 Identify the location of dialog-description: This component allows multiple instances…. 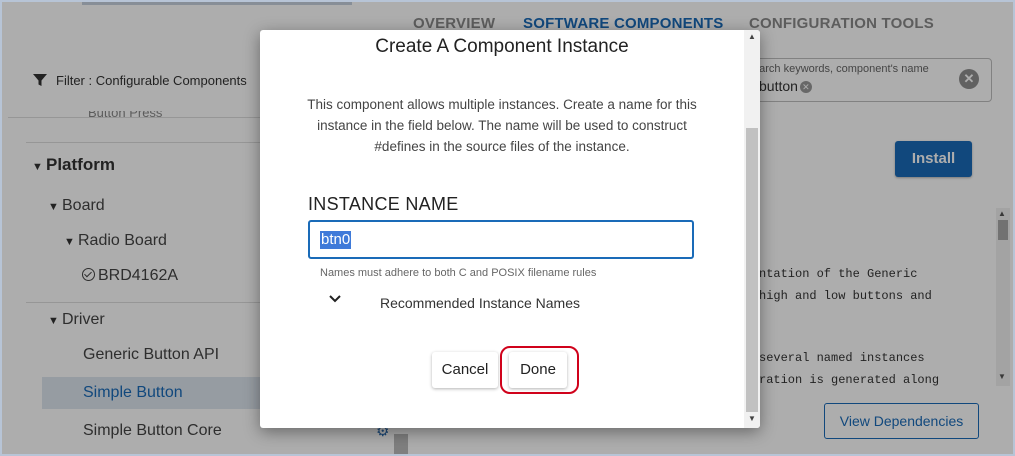
(502, 125).